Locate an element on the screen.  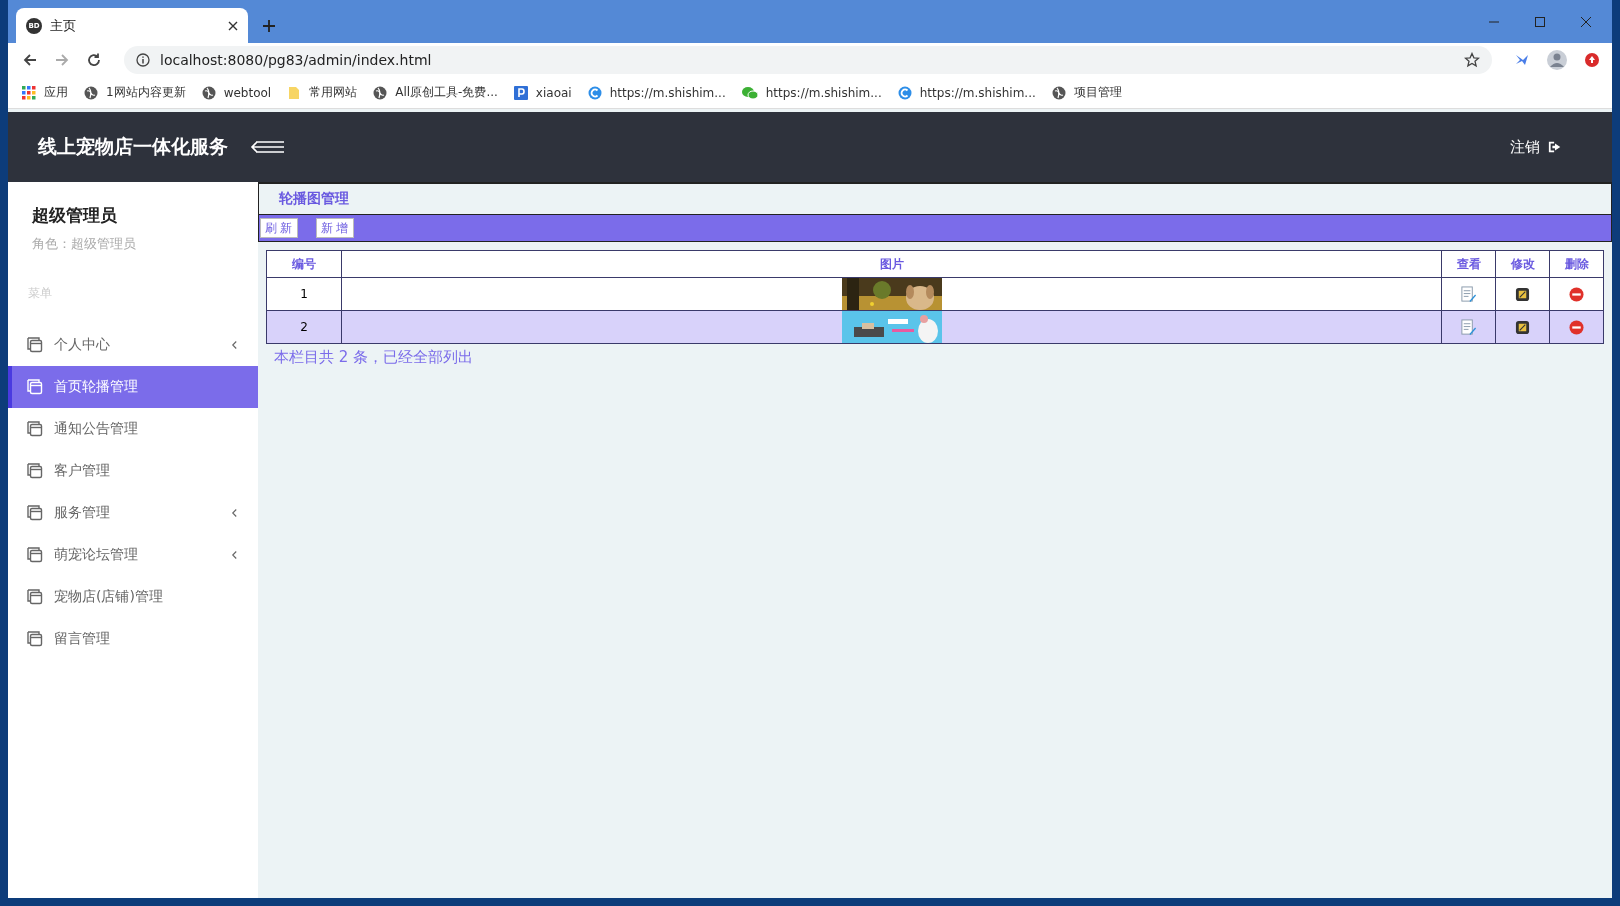
record-count-text: 本栏目共 2 条，已经全部列出 is located at coordinates (374, 357).